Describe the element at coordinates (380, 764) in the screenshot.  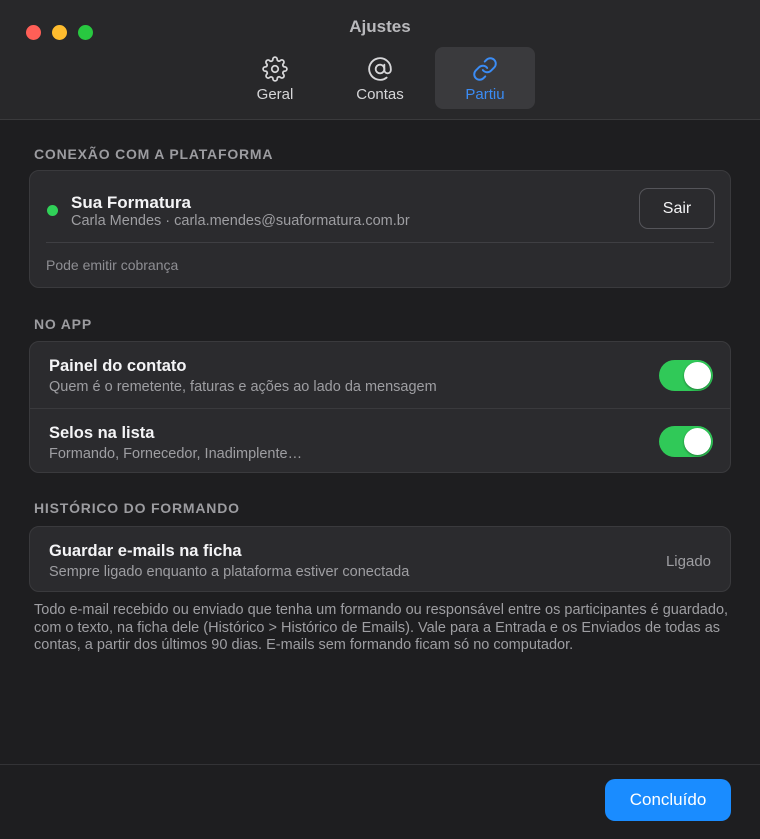
I see `footer-divider` at that location.